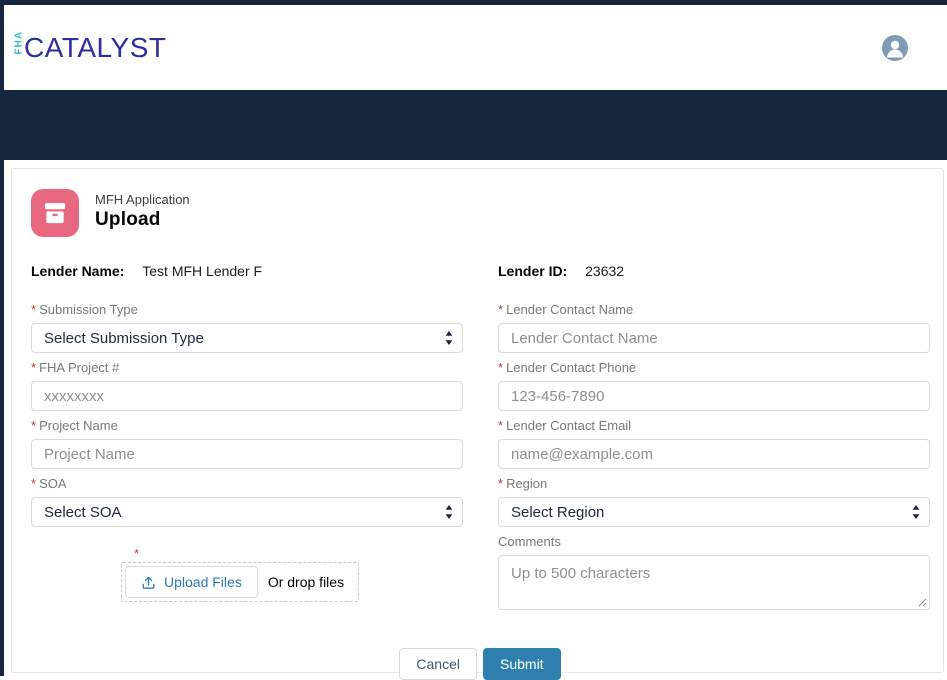 This screenshot has width=947, height=680. I want to click on submit-button: Submit, so click(522, 664).